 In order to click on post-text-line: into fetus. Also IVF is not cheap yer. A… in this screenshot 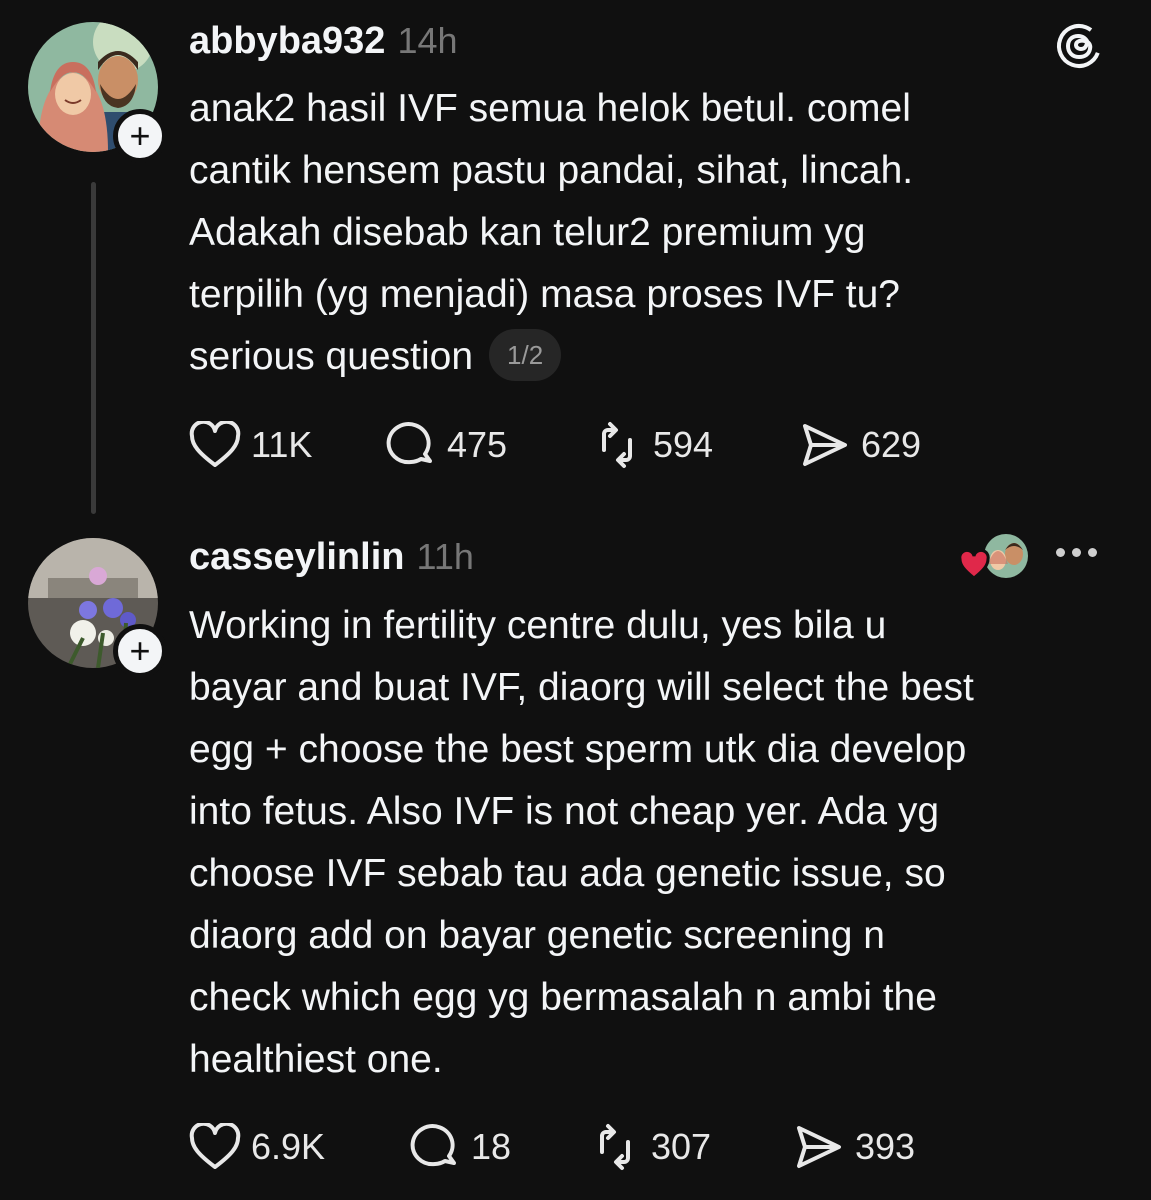, I will do `click(564, 811)`.